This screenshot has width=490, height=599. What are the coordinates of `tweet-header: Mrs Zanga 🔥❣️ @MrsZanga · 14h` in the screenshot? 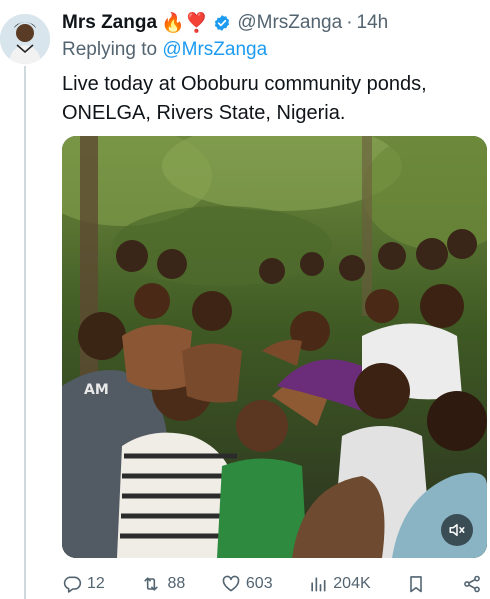 It's located at (272, 23).